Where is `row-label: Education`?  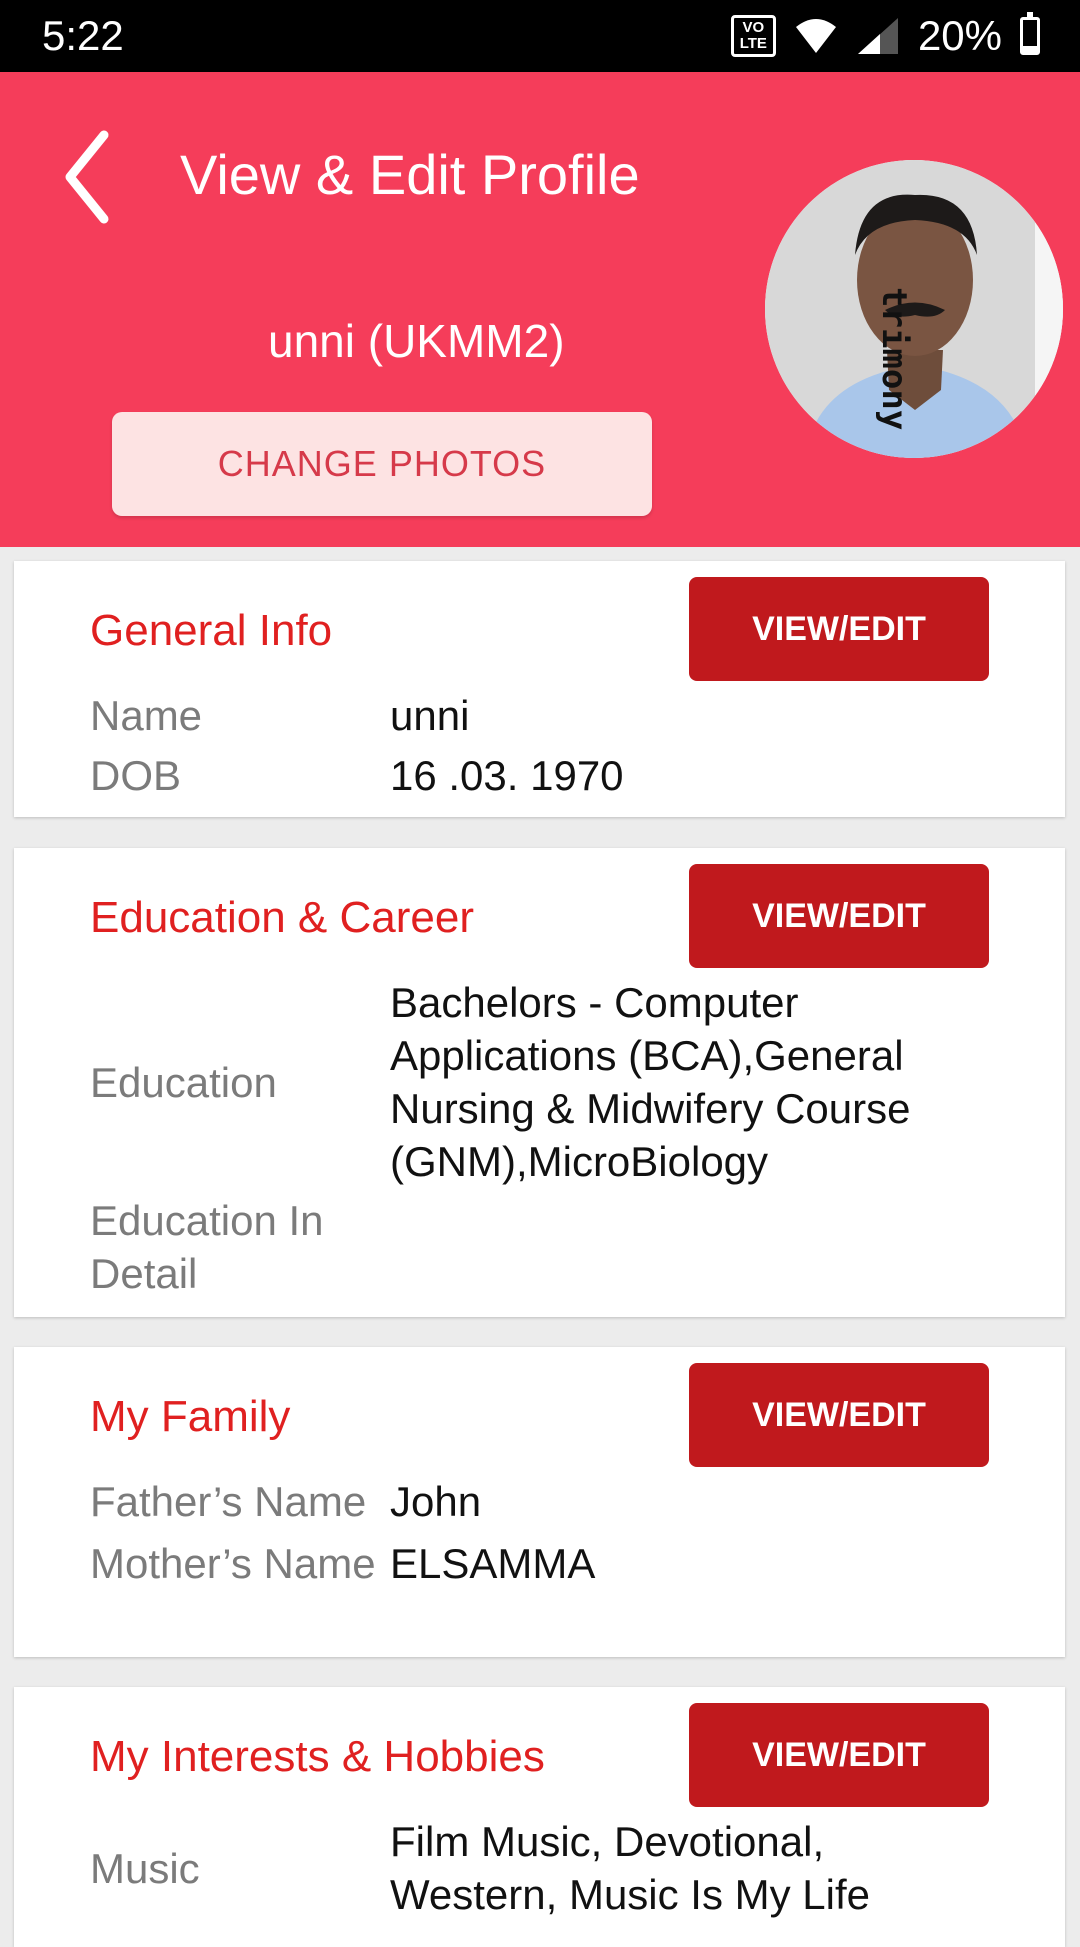
row-label: Education is located at coordinates (183, 1082).